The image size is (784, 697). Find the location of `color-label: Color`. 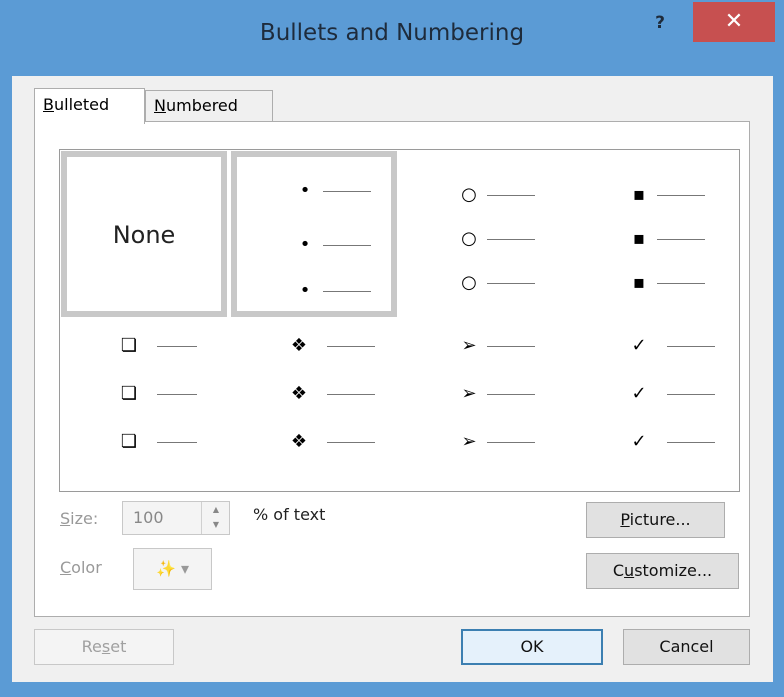

color-label: Color is located at coordinates (81, 567).